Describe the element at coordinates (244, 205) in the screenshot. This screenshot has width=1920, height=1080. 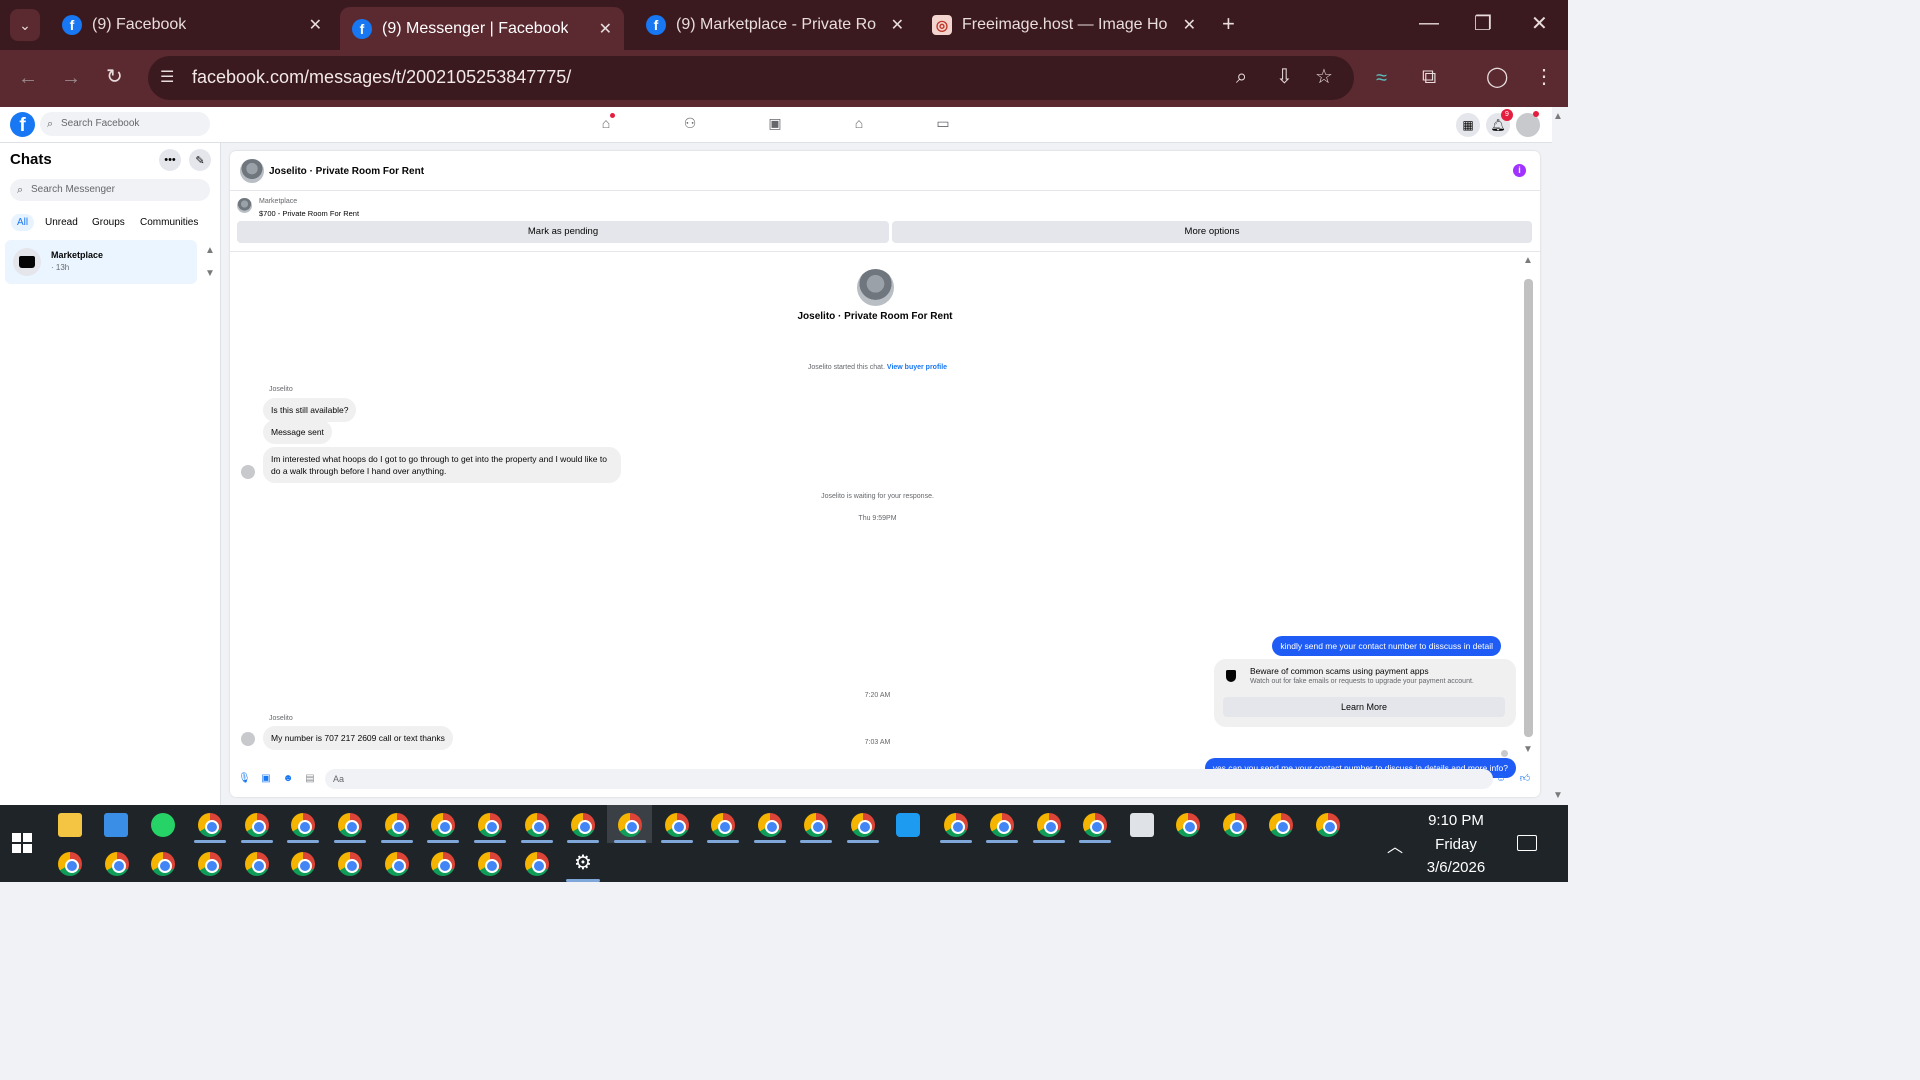
I see `listing-thumbnail` at that location.